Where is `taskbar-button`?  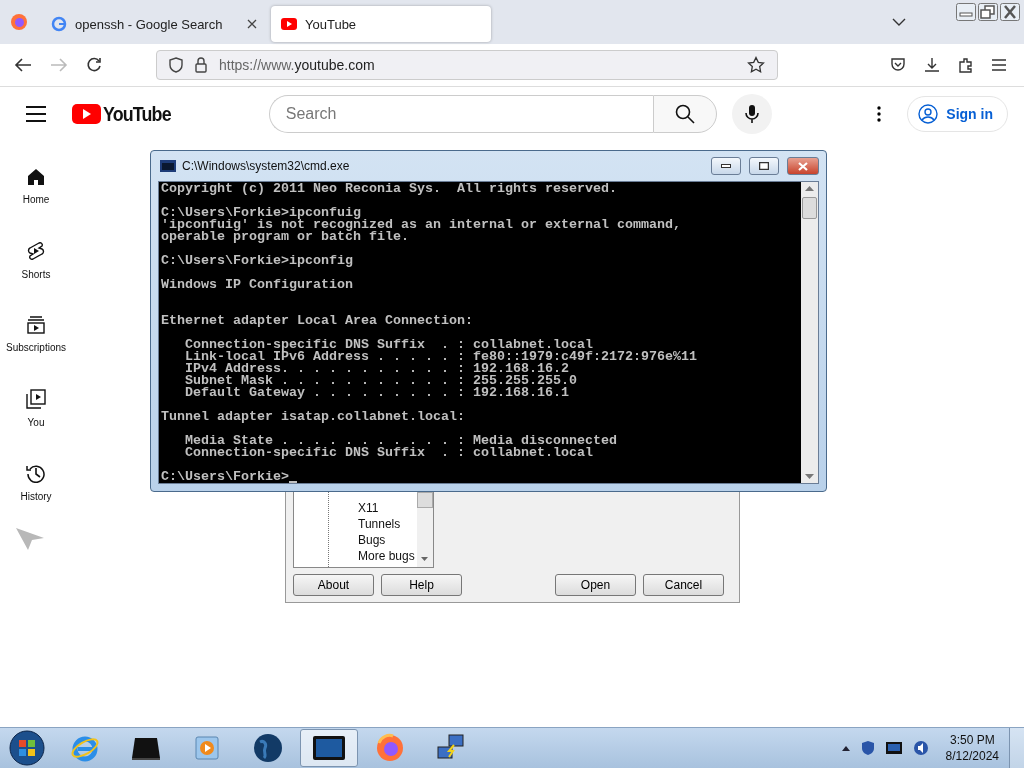
taskbar-button is located at coordinates (329, 748).